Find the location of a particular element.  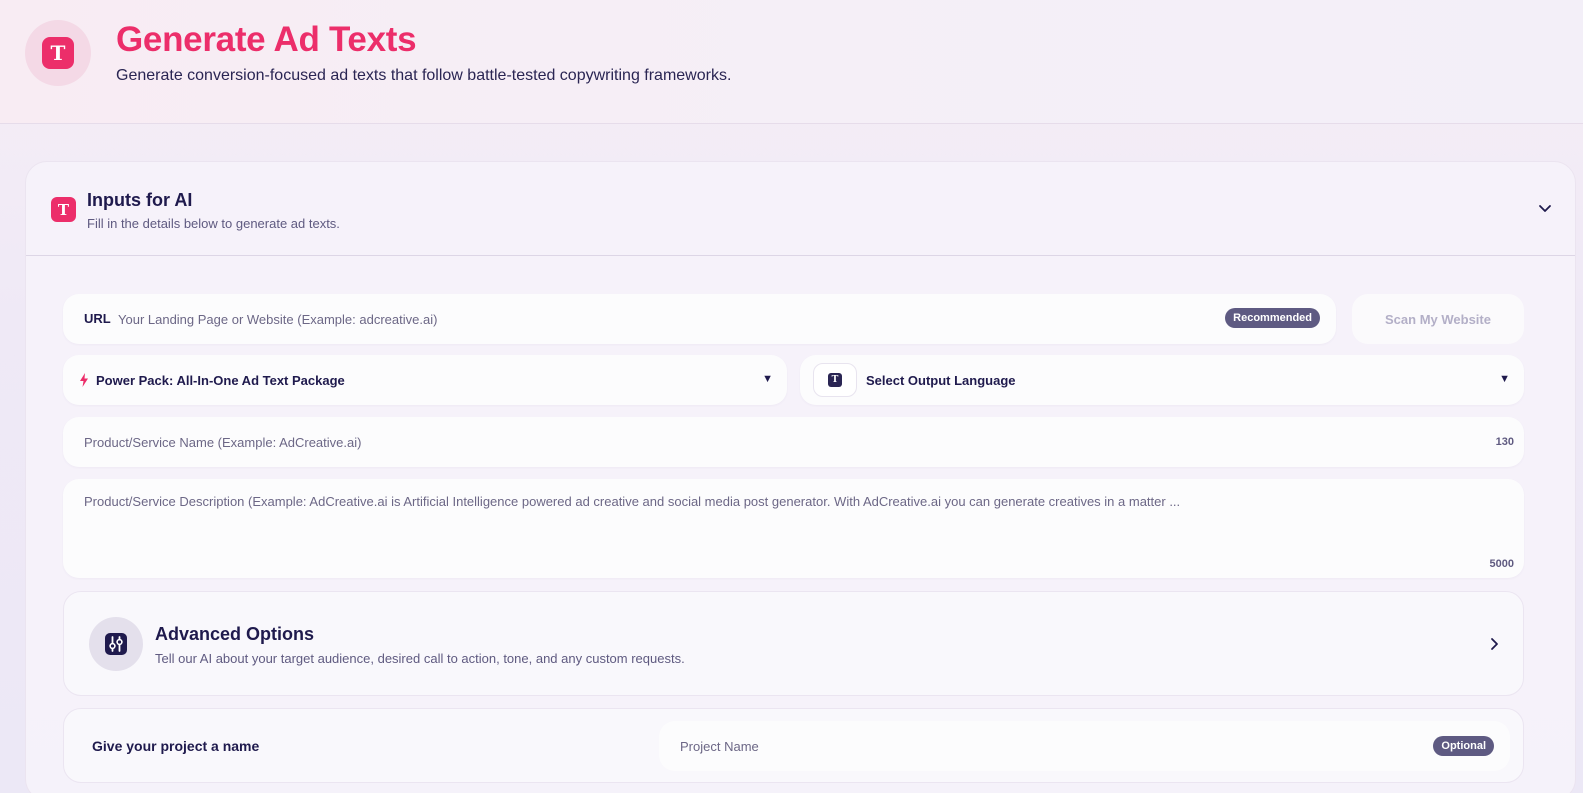

language-select: T Select Output Language ▼ is located at coordinates (1162, 380).